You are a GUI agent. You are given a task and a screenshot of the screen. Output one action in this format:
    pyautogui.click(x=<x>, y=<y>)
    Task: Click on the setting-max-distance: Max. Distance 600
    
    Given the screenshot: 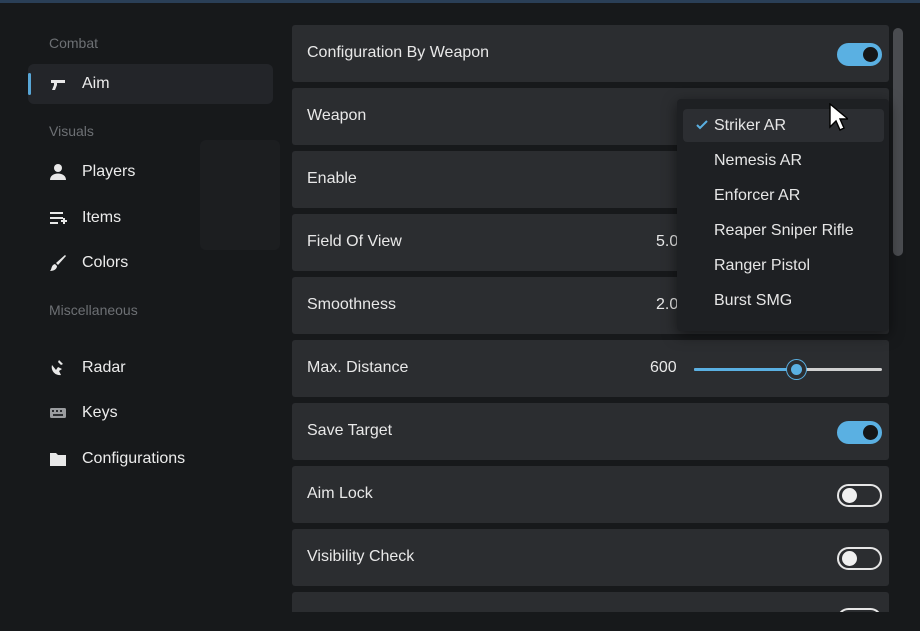 What is the action you would take?
    pyautogui.click(x=590, y=368)
    